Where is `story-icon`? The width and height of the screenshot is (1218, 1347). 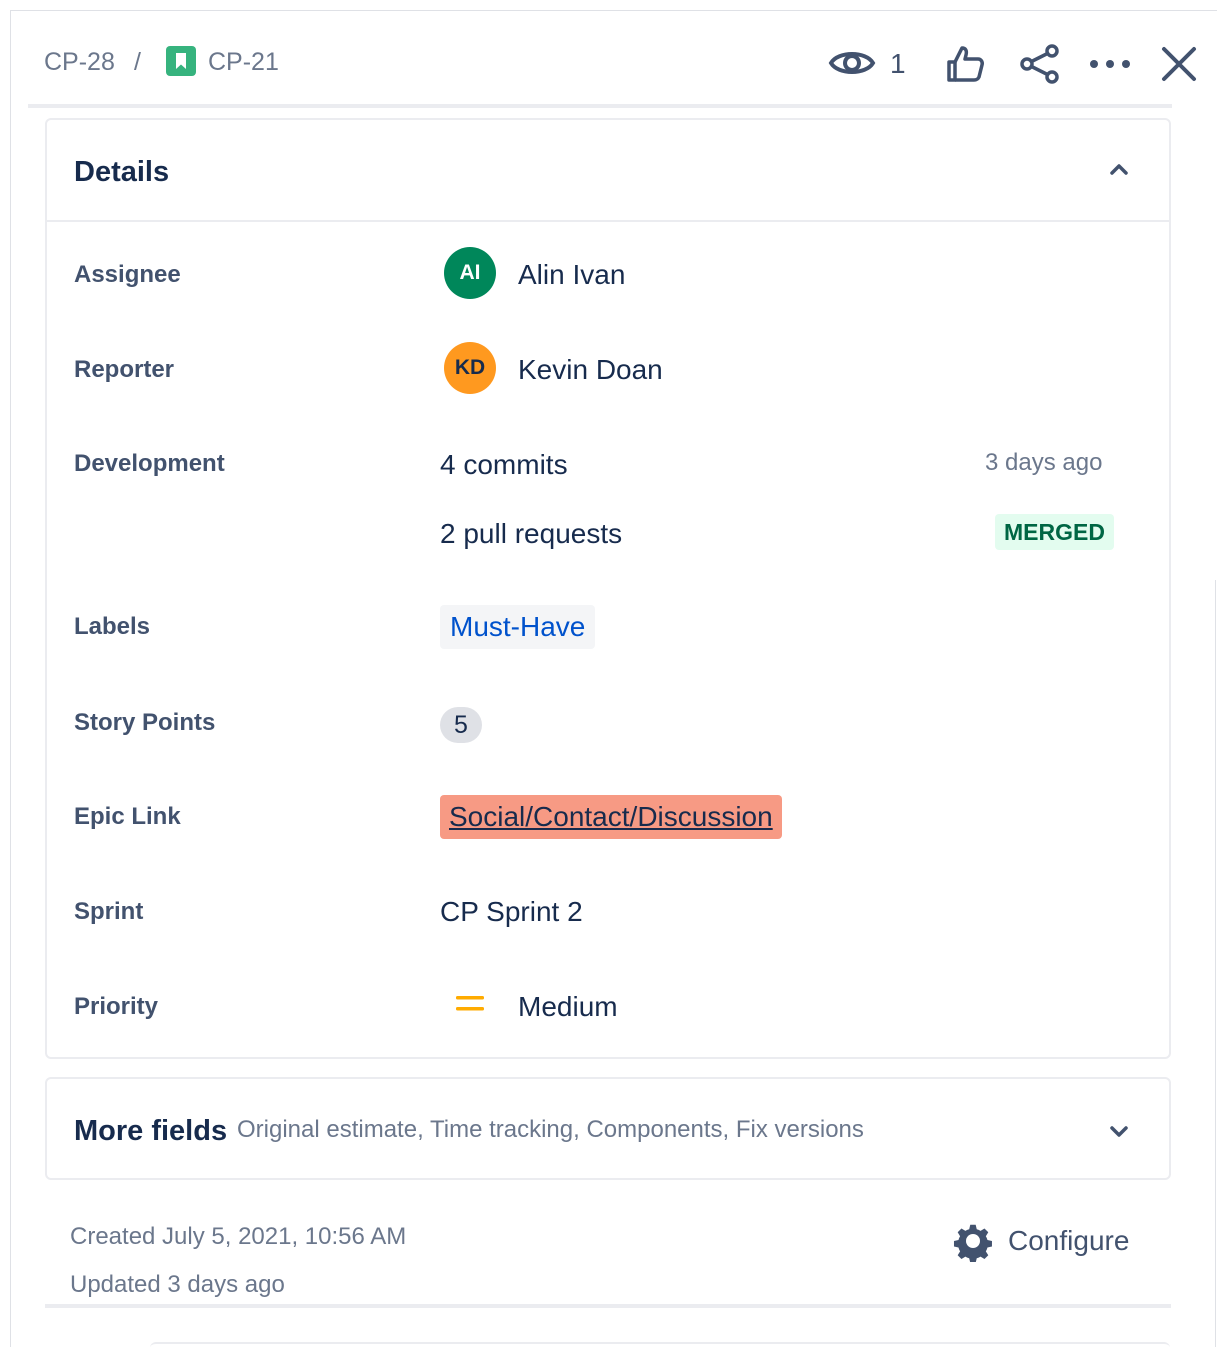
story-icon is located at coordinates (181, 61).